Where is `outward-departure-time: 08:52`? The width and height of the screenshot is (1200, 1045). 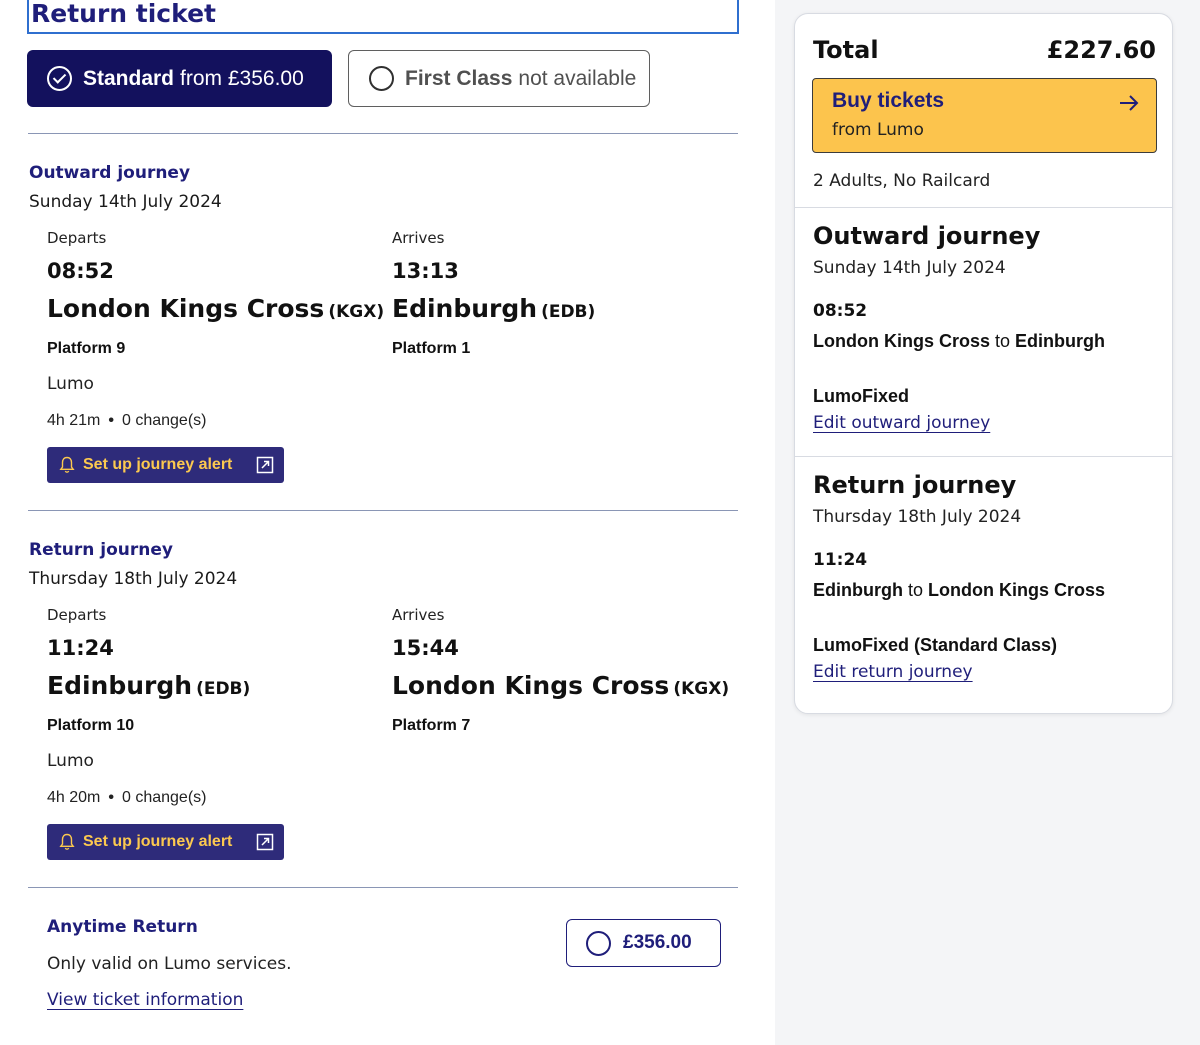 outward-departure-time: 08:52 is located at coordinates (80, 271).